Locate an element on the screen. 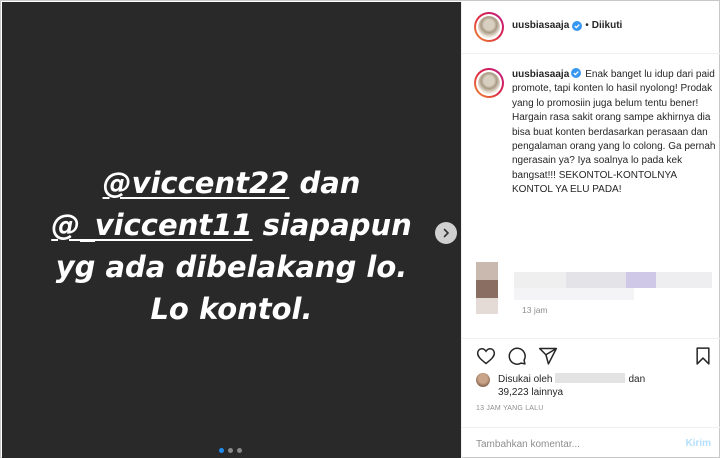 This screenshot has width=720, height=458. blurred-username is located at coordinates (590, 378).